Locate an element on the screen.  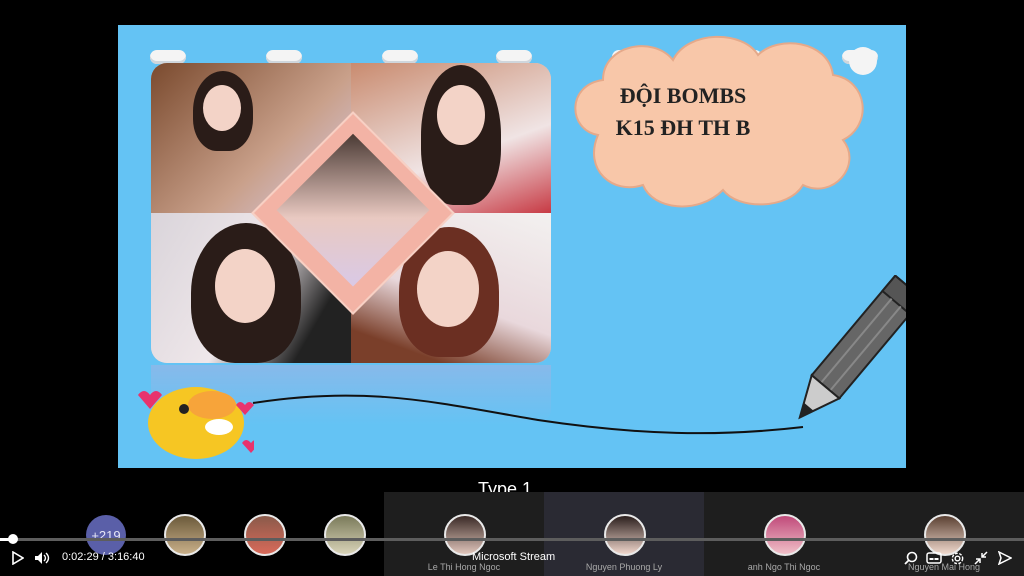
time-display: 0:02:29 / 3:16:40 is located at coordinates (103, 557).